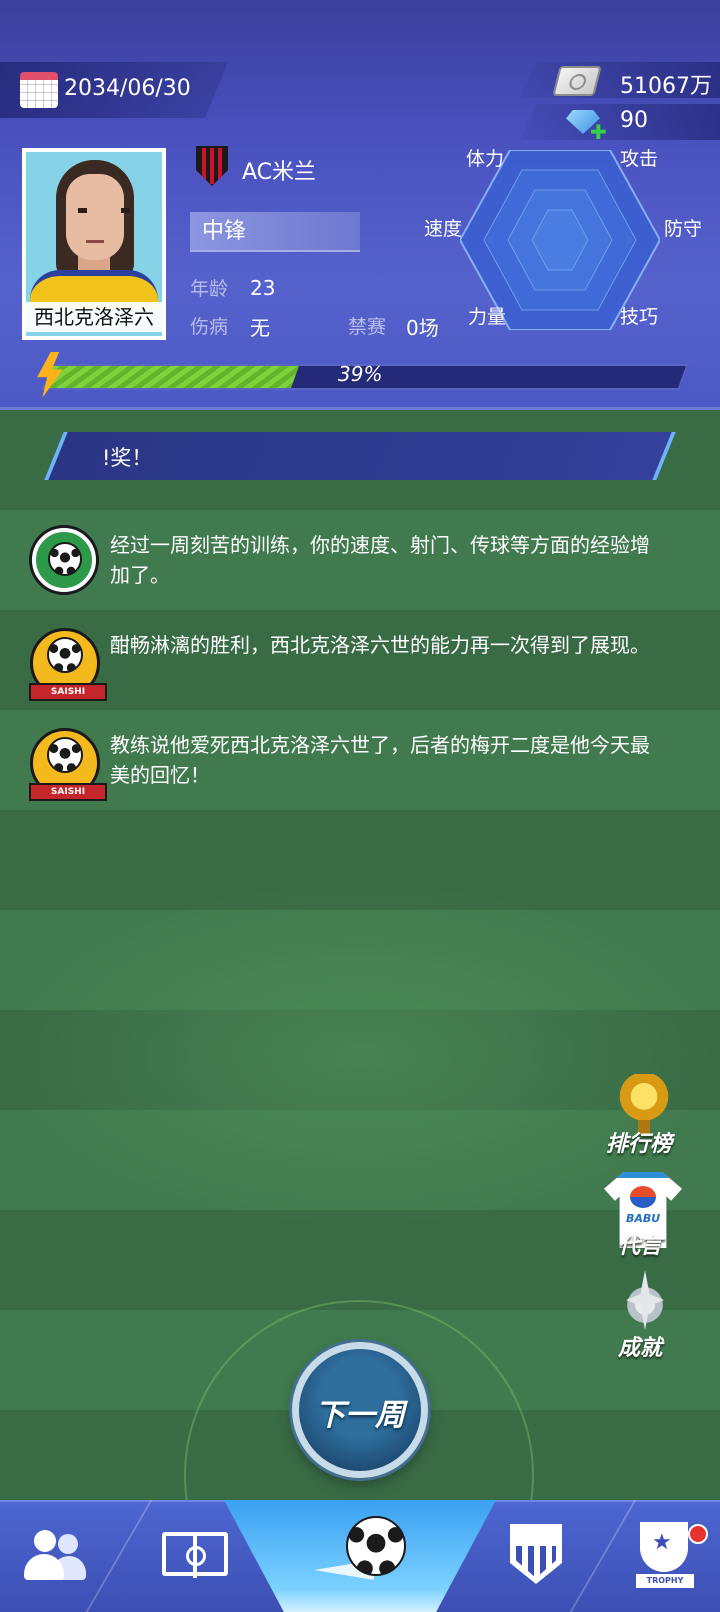 Image resolution: width=720 pixels, height=1612 pixels. Describe the element at coordinates (664, 1547) in the screenshot. I see `trophy-icon` at that location.